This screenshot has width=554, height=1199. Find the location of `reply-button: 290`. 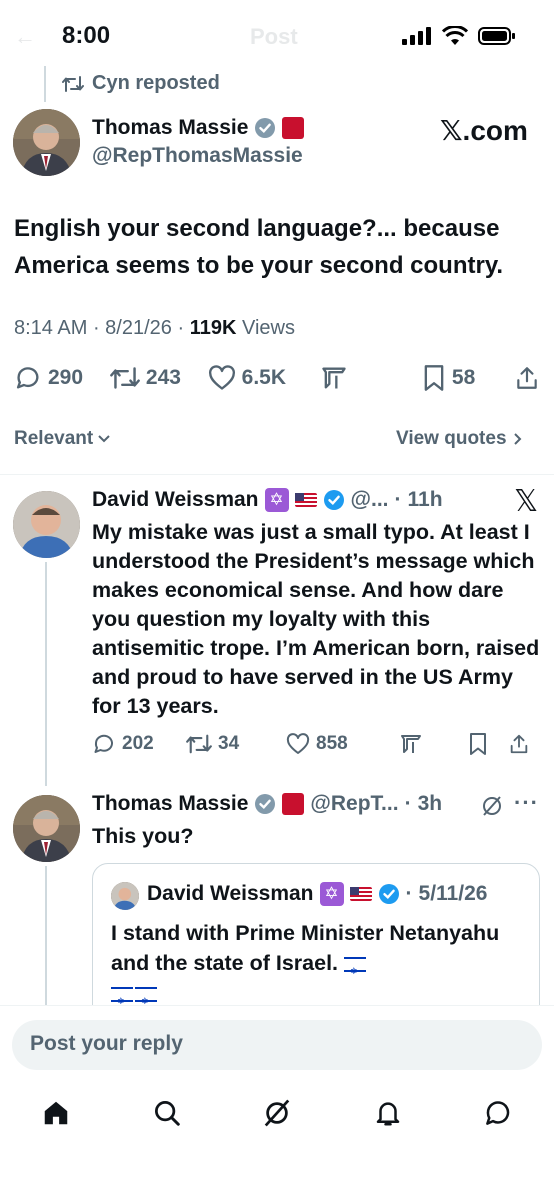

reply-button: 290 is located at coordinates (58, 378).